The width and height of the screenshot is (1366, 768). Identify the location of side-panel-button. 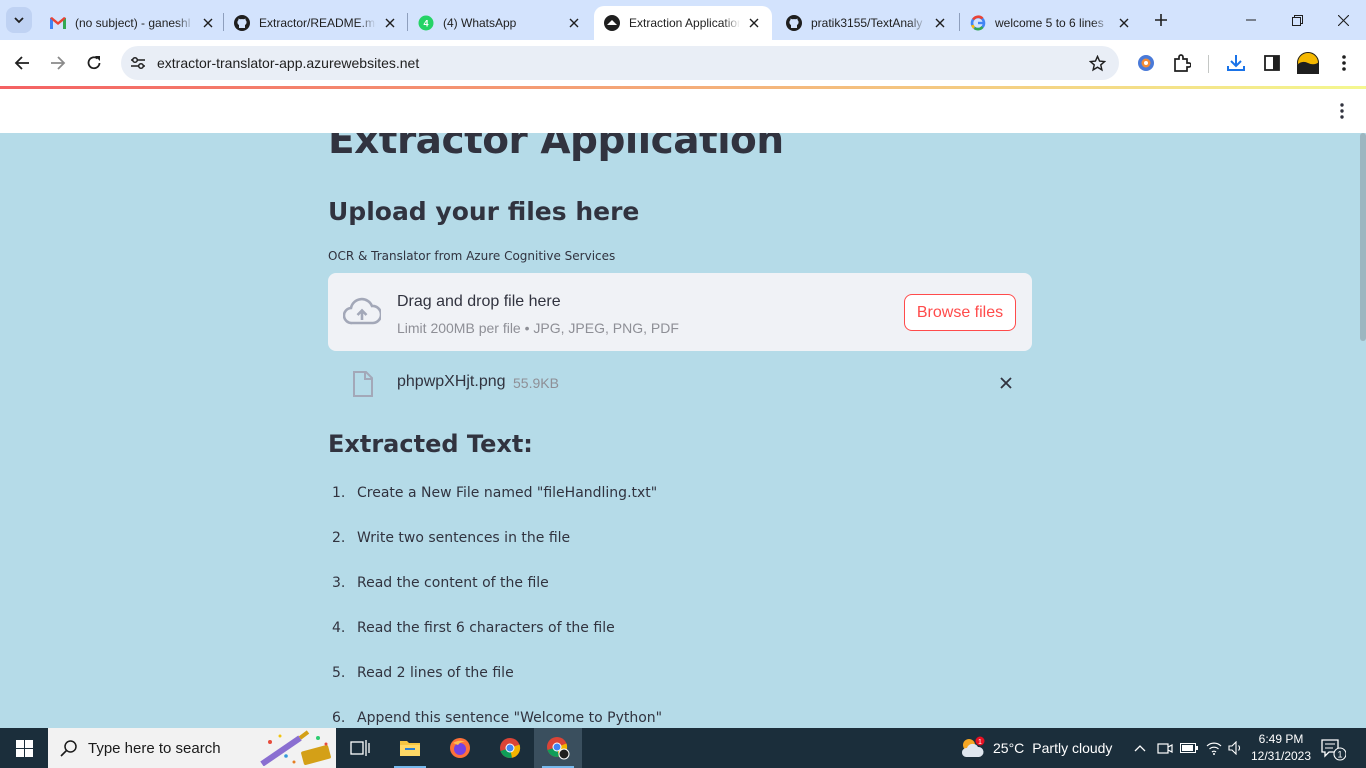
(1272, 63).